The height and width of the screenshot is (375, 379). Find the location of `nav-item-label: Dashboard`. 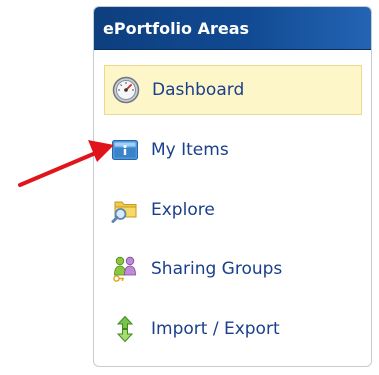

nav-item-label: Dashboard is located at coordinates (198, 90).